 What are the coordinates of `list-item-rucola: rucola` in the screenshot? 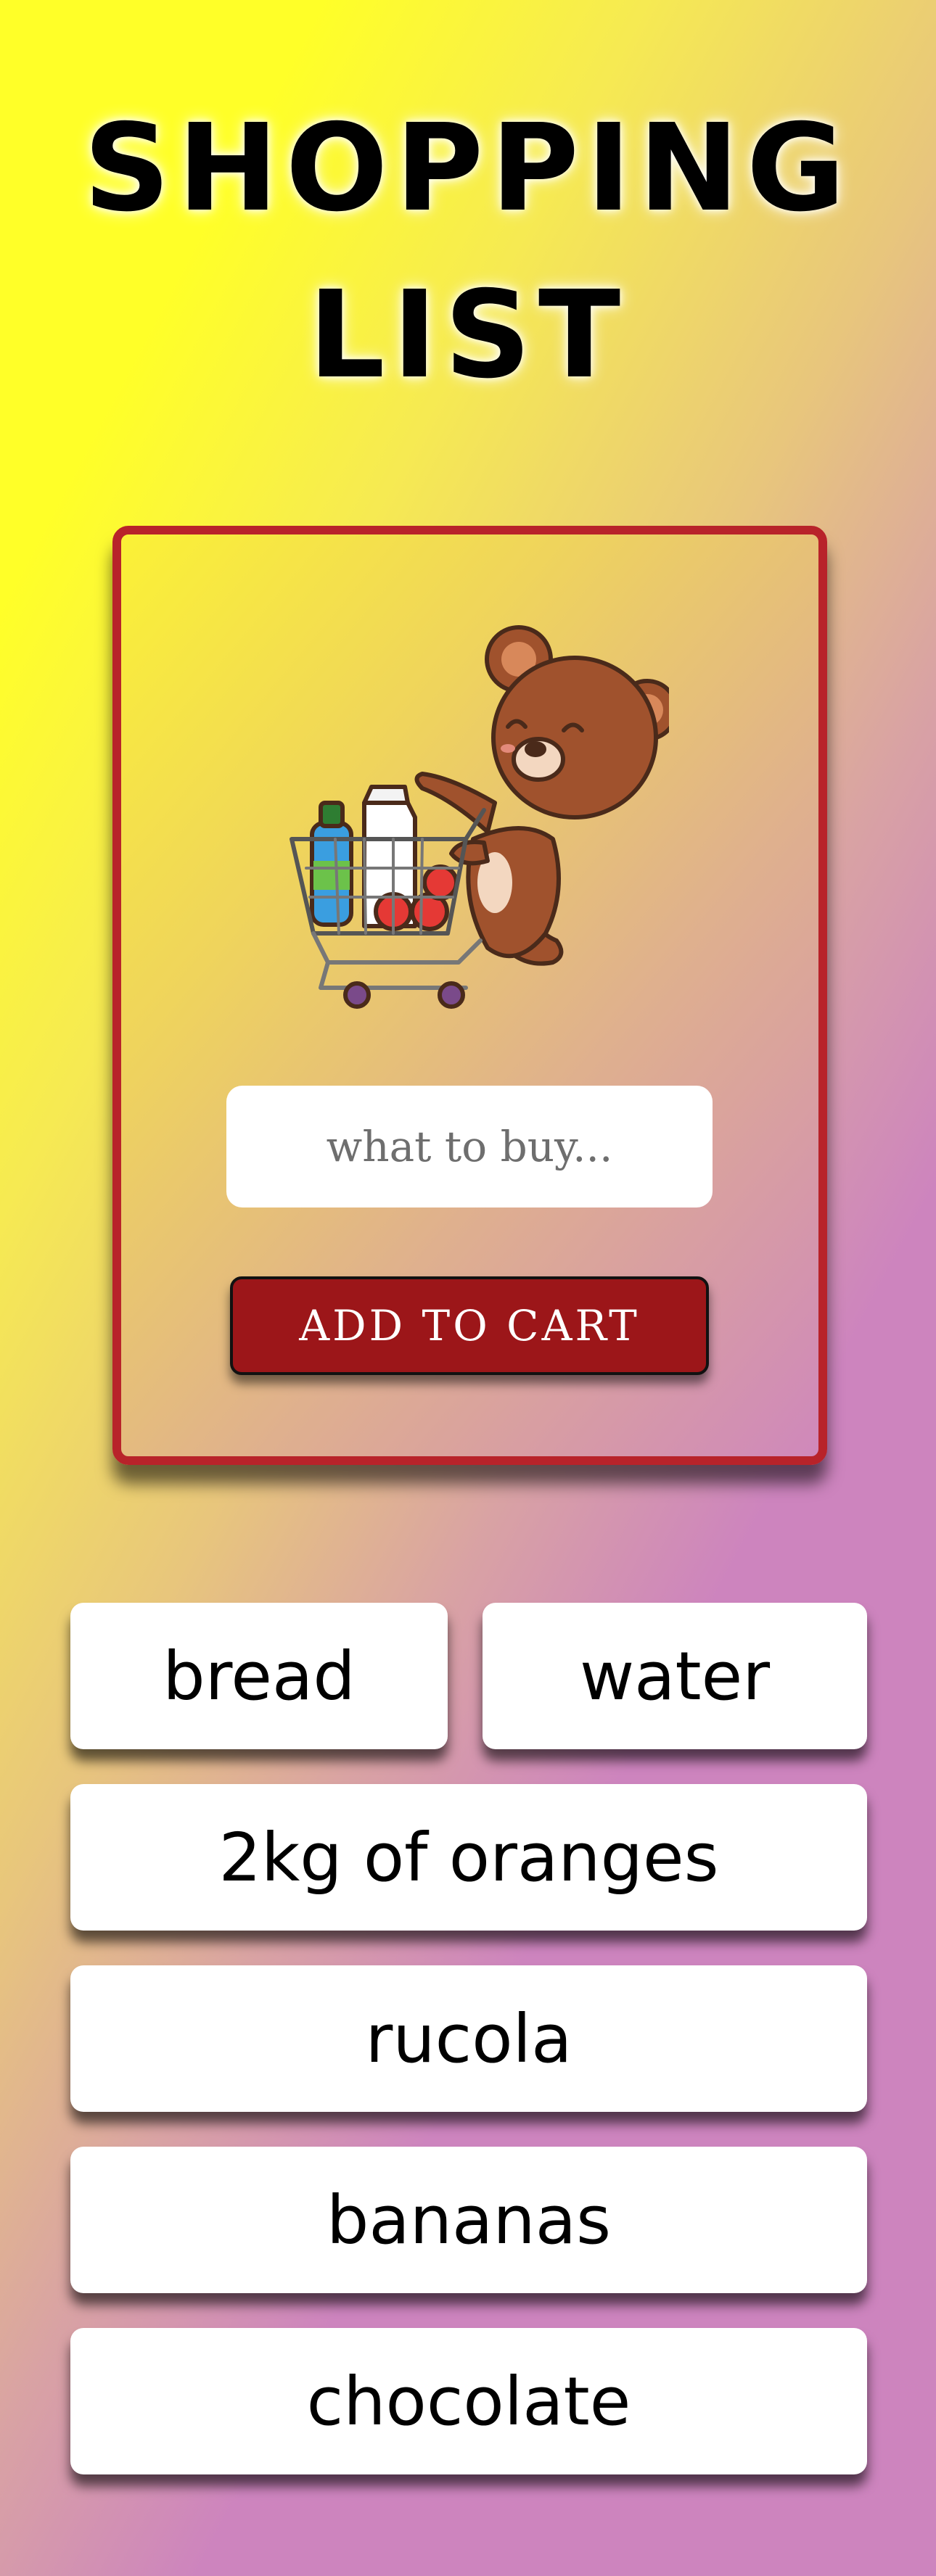 It's located at (468, 2039).